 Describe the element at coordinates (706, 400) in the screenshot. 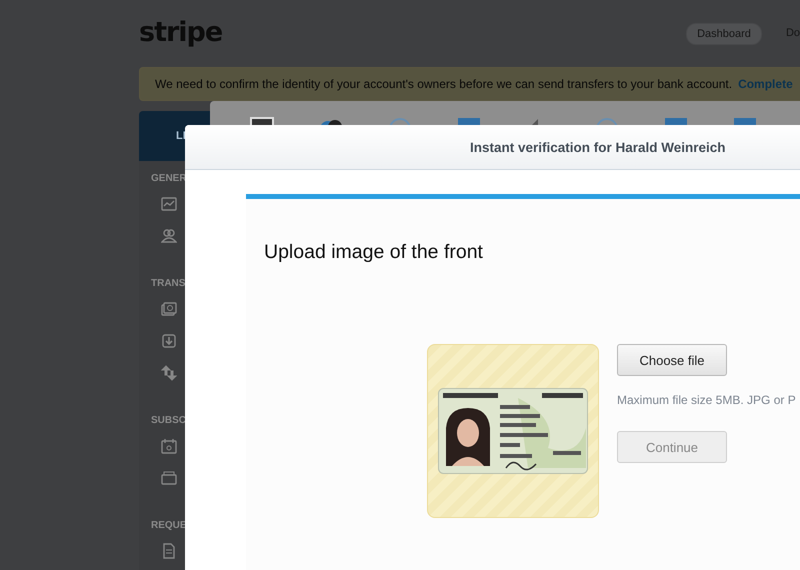

I see `file-size-hint: Maximum file size 5MB. JPG or P` at that location.